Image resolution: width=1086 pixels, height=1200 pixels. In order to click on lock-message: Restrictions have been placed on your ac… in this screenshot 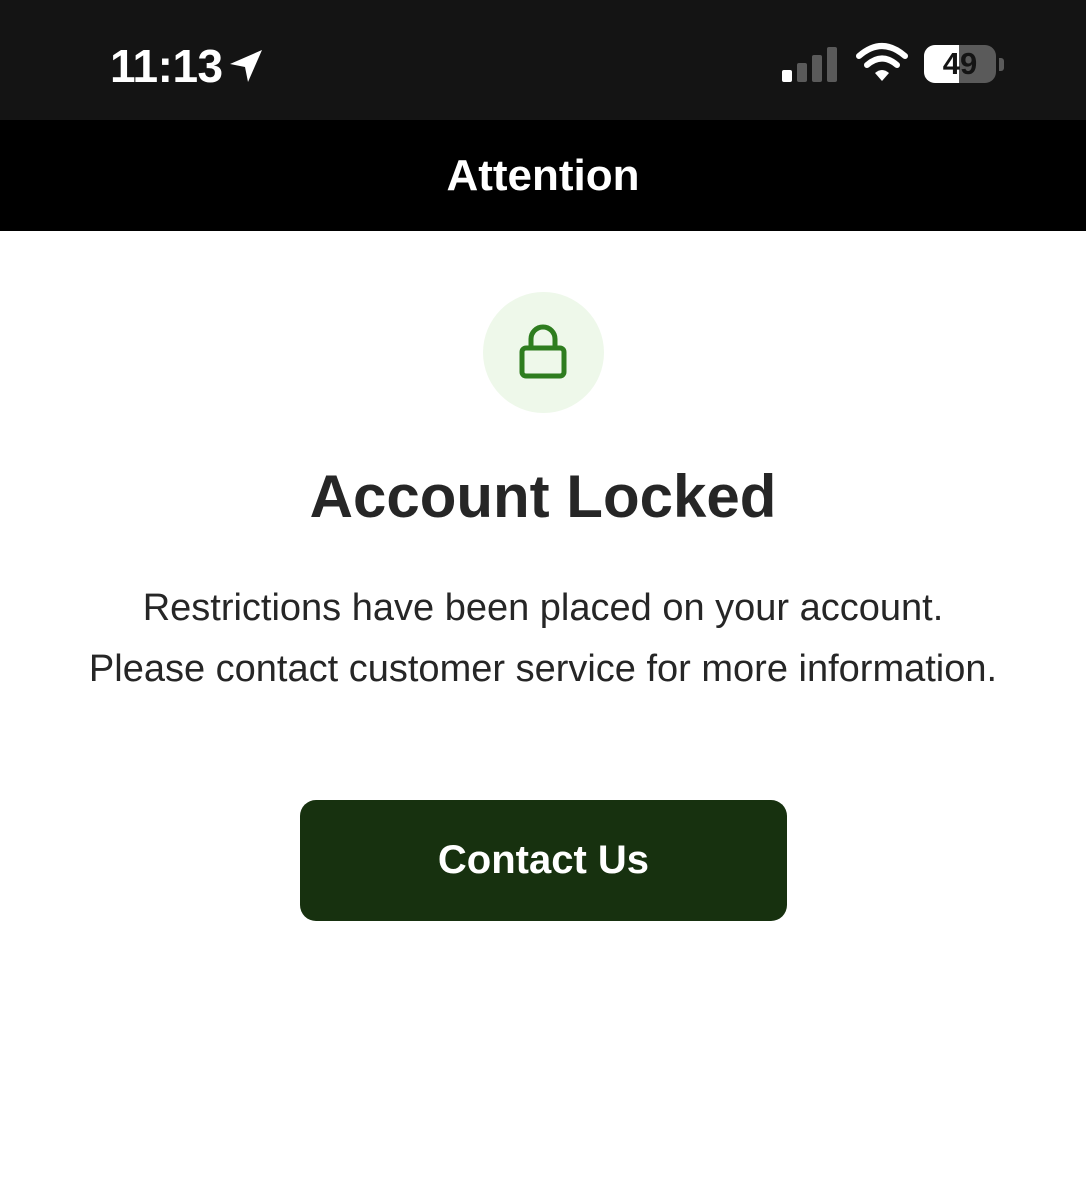, I will do `click(543, 638)`.